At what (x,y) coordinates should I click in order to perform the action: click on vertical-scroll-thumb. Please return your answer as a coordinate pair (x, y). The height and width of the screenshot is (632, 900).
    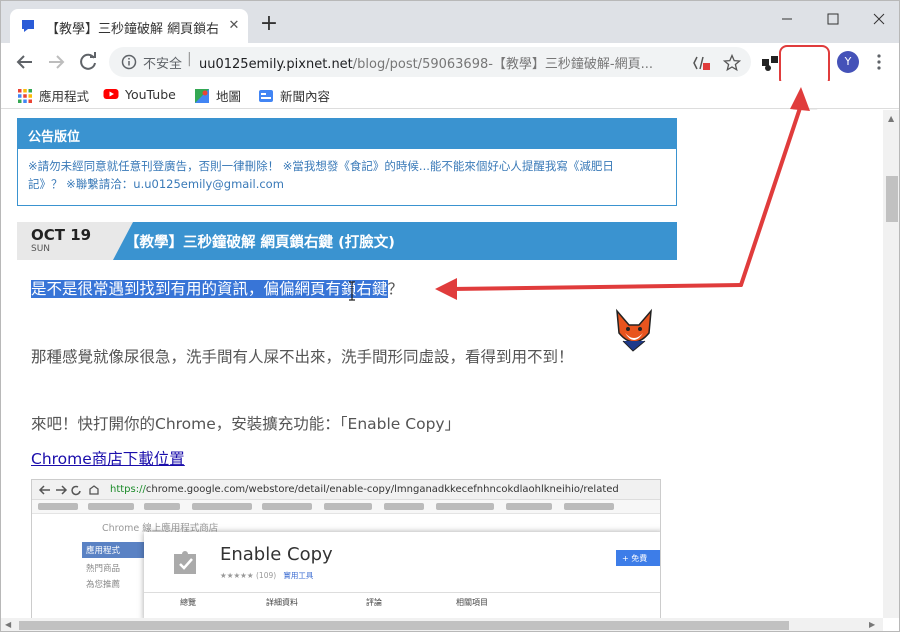
    Looking at the image, I should click on (892, 199).